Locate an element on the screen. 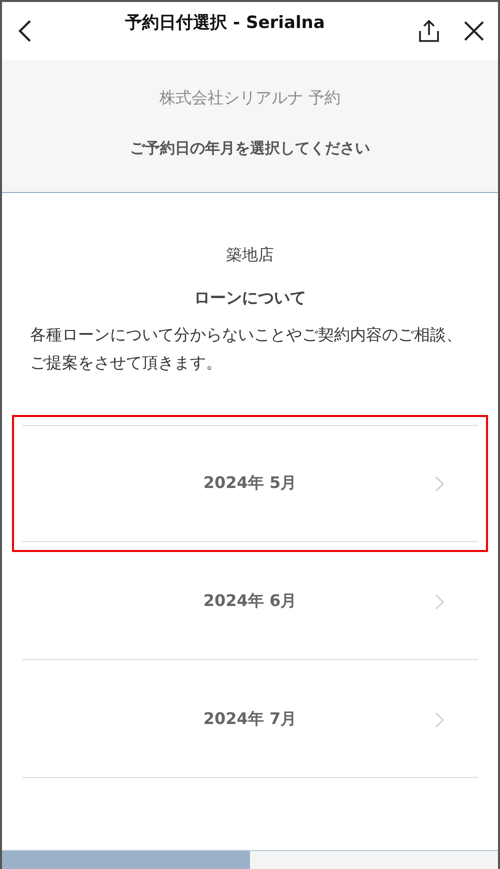 The height and width of the screenshot is (869, 500). instruction-text: ご予約日の年月を選択してください is located at coordinates (250, 148).